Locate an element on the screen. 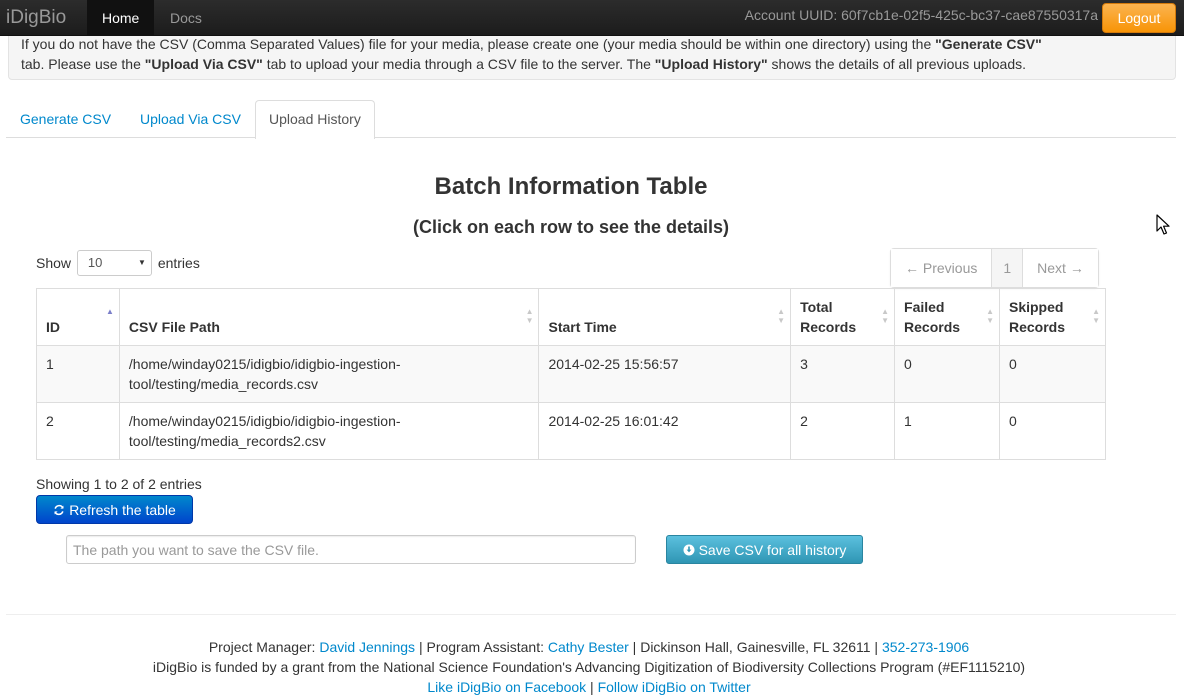 The image size is (1184, 698). current-page: 1 is located at coordinates (1007, 268).